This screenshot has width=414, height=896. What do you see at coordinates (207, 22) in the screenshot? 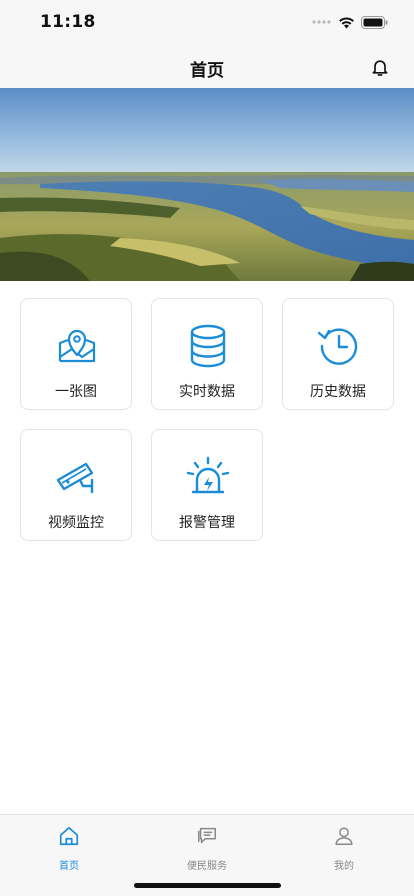
I see `status-bar: 11:18` at bounding box center [207, 22].